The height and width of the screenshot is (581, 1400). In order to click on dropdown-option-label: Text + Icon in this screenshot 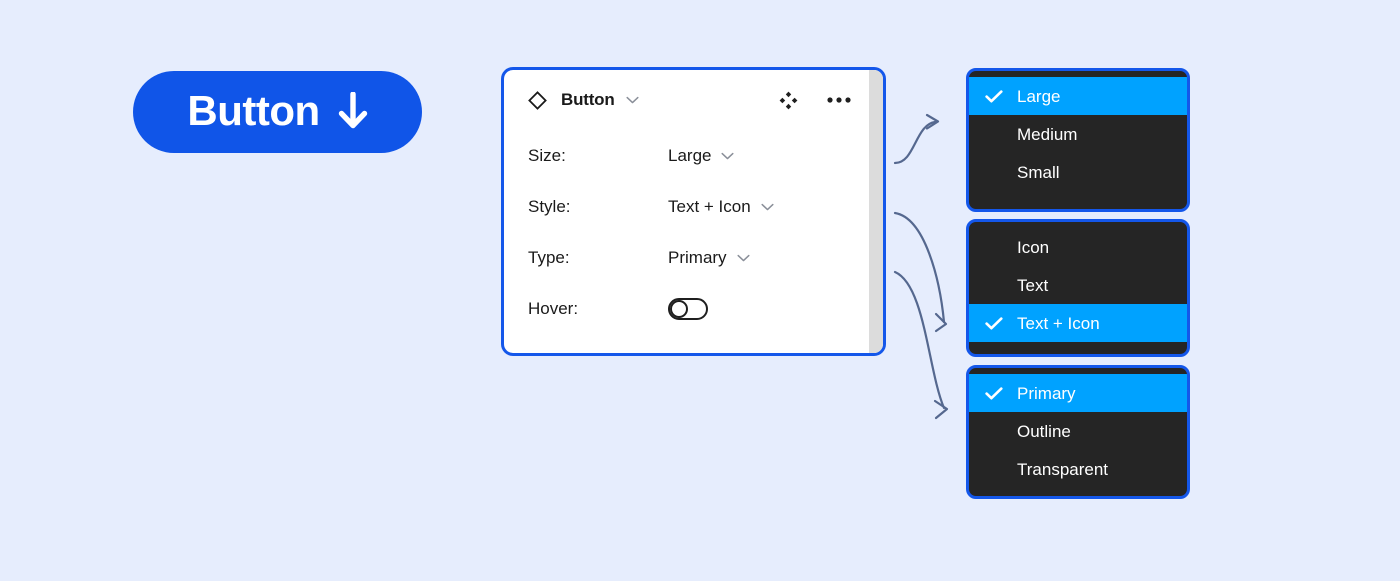, I will do `click(1058, 323)`.